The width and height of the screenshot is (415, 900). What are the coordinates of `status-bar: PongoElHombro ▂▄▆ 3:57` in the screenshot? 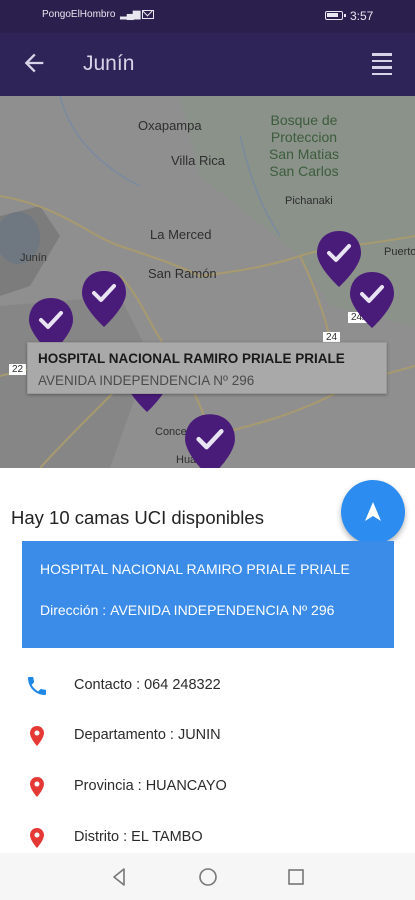 It's located at (207, 16).